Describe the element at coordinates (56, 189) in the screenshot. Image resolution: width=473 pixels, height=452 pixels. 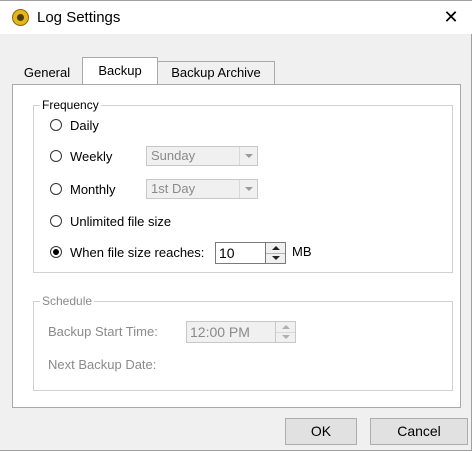
I see `radio-monthly-button` at that location.